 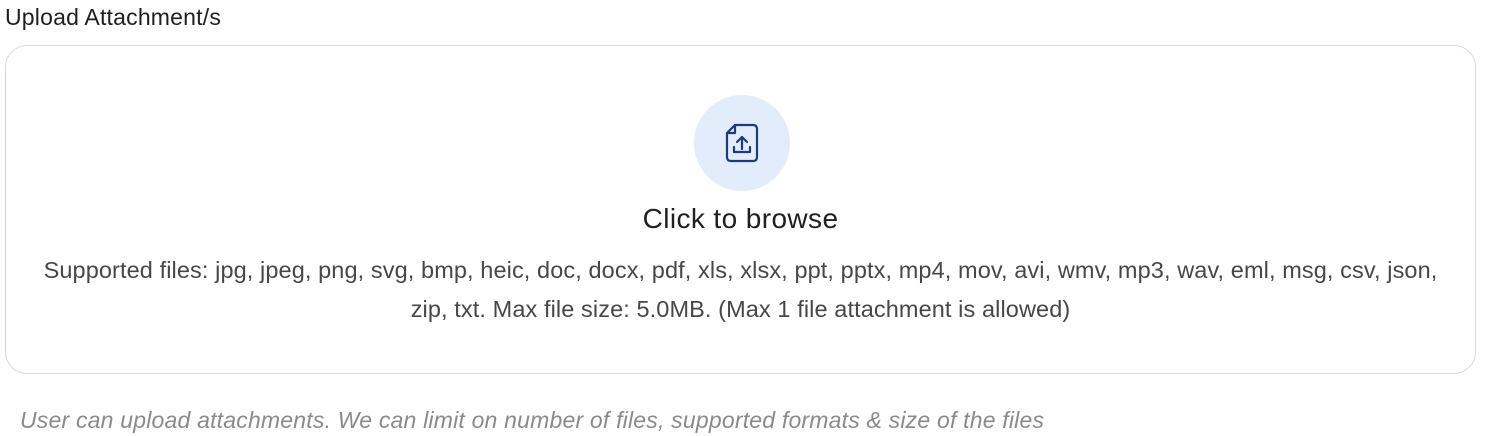 What do you see at coordinates (740, 219) in the screenshot?
I see `click-to-browse-label: Click to browse` at bounding box center [740, 219].